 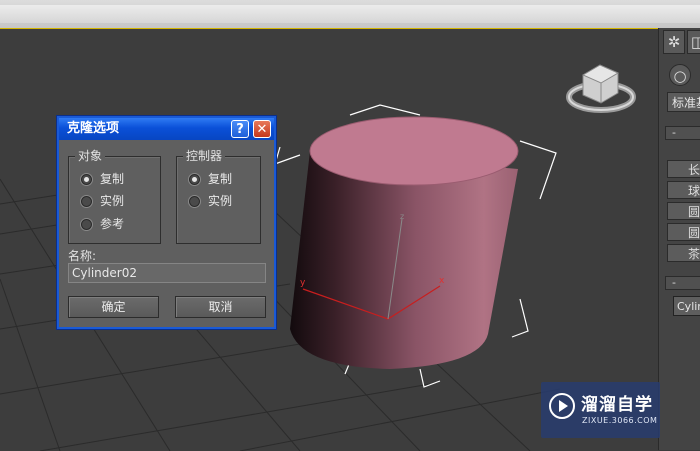 I want to click on object-group-label: 对象, so click(x=90, y=156).